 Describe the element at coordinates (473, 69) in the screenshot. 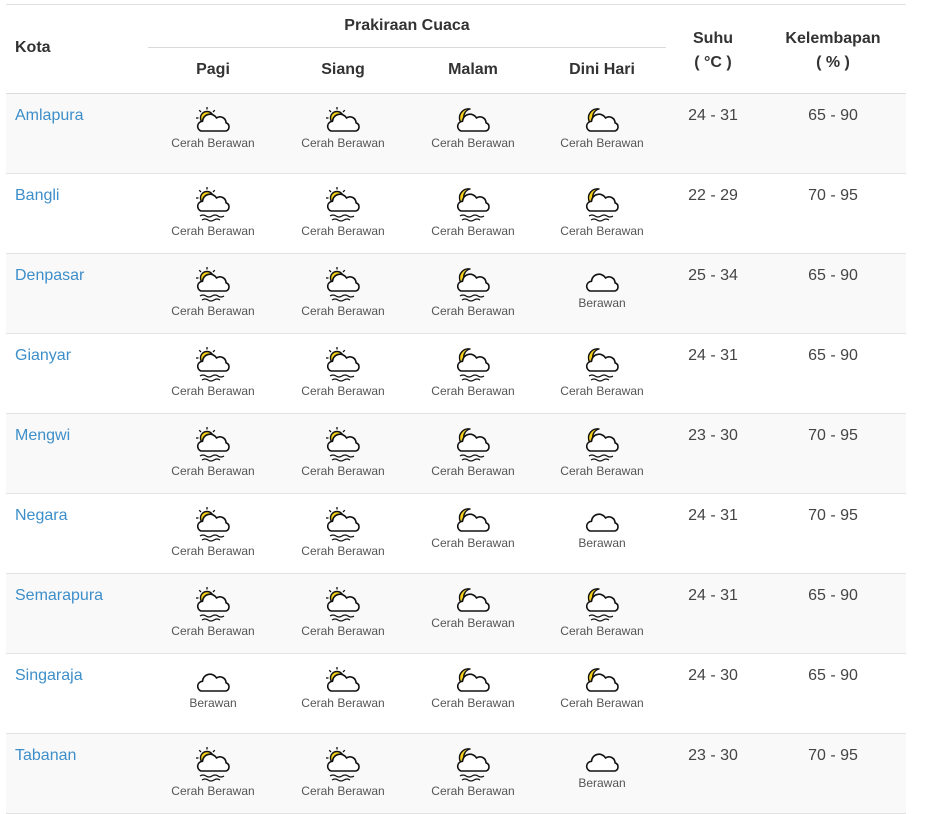

I see `header-period-malam: Malam` at that location.